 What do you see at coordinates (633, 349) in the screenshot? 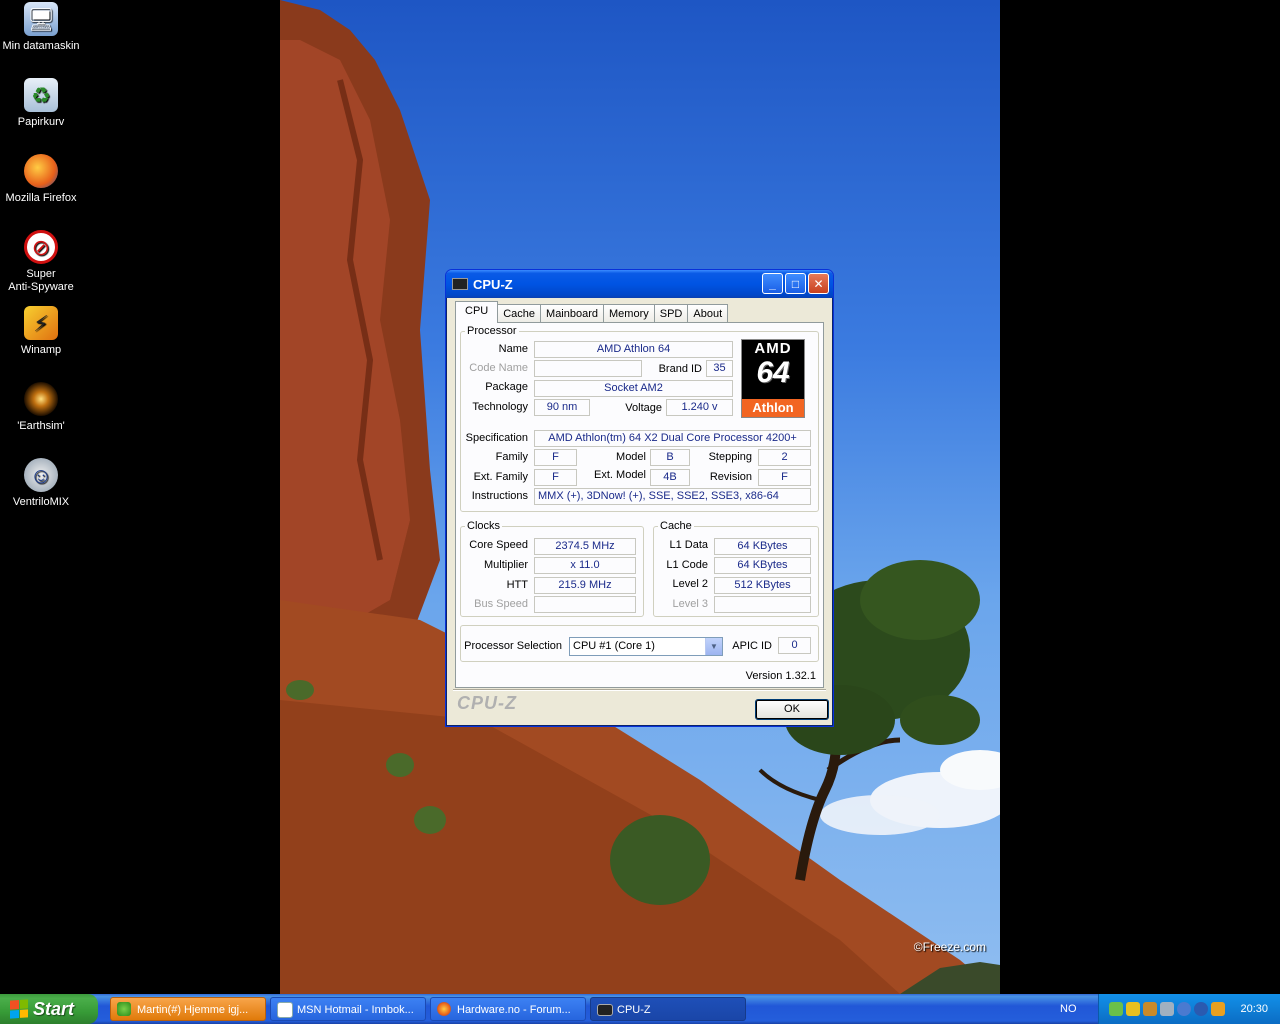
I see `name-value: AMD Athlon 64` at bounding box center [633, 349].